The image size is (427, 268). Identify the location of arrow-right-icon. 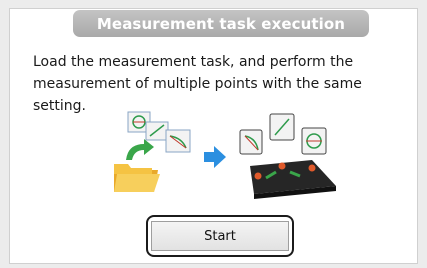
(215, 157).